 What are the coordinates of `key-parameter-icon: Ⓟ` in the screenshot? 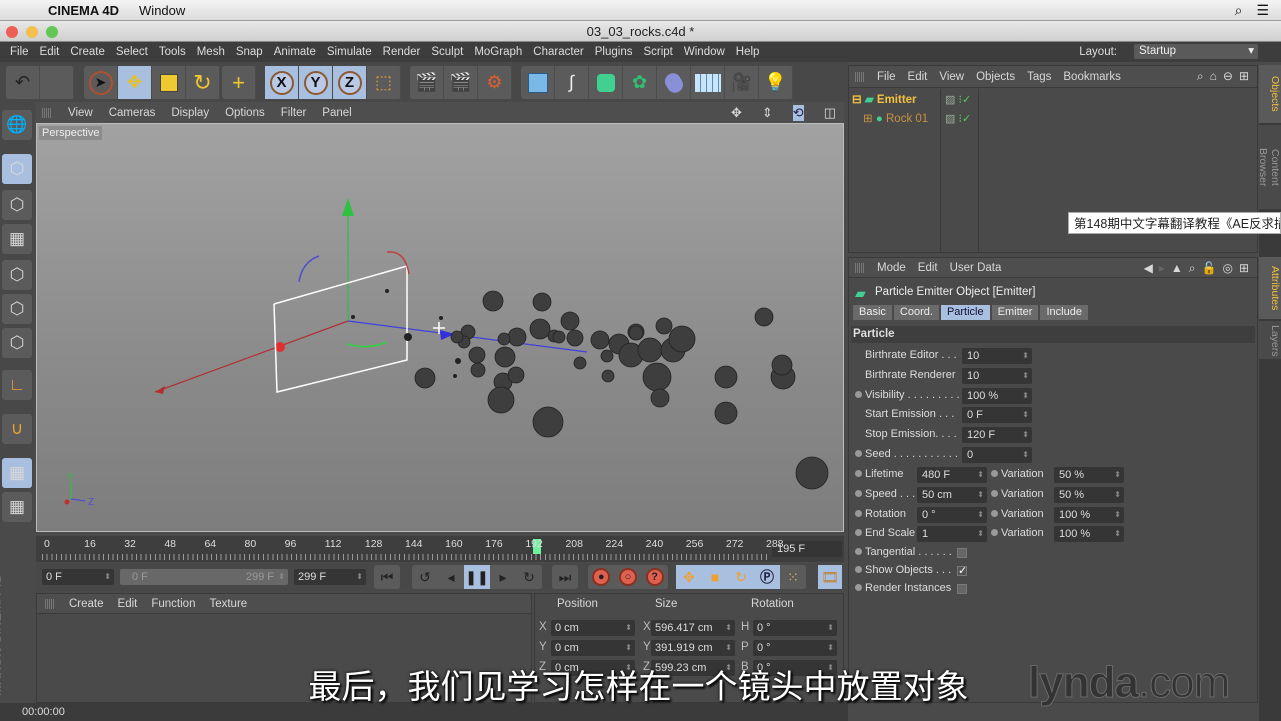 It's located at (767, 577).